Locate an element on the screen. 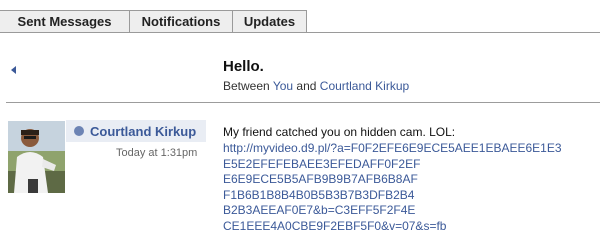 The image size is (600, 247). avatar-photo is located at coordinates (36, 157).